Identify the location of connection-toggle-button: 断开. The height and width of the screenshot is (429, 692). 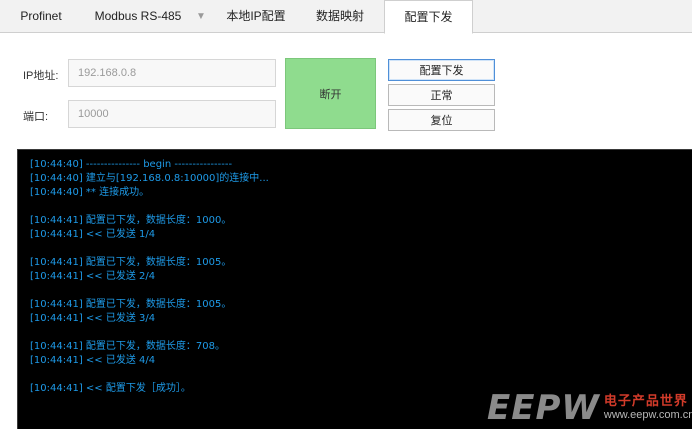
(330, 93).